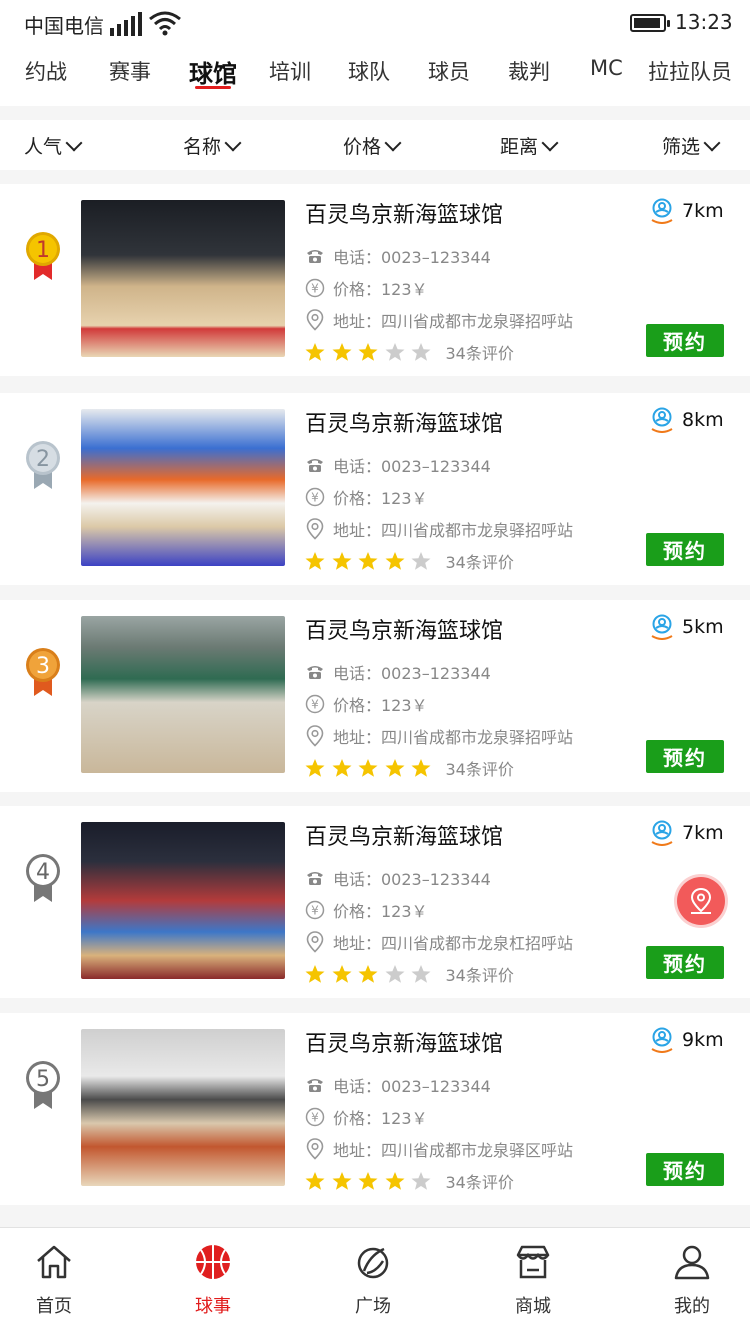 The image size is (750, 1334). What do you see at coordinates (315, 672) in the screenshot?
I see `phone-icon` at bounding box center [315, 672].